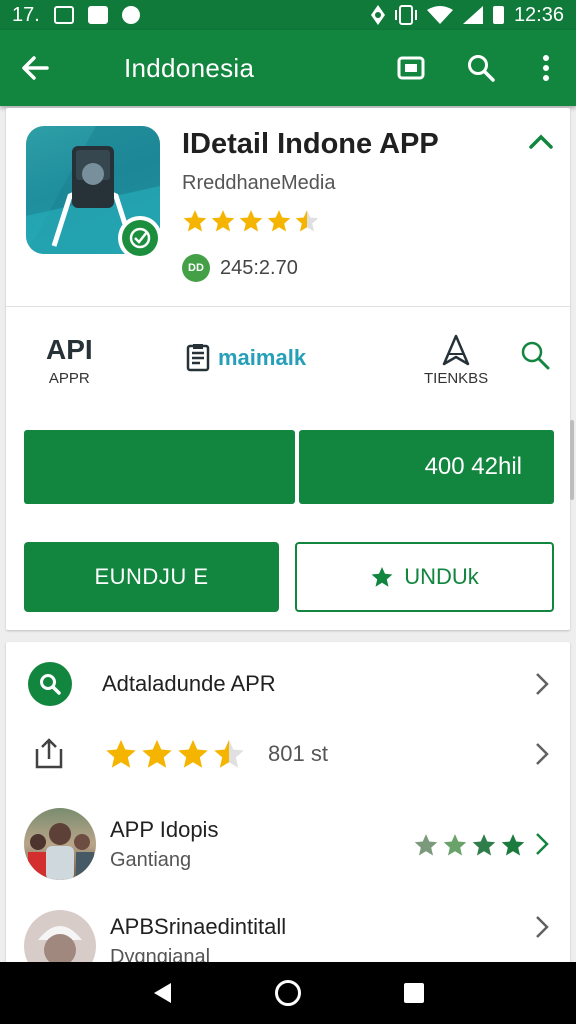  What do you see at coordinates (151, 859) in the screenshot?
I see `list-item-subtitle: Gantiang` at bounding box center [151, 859].